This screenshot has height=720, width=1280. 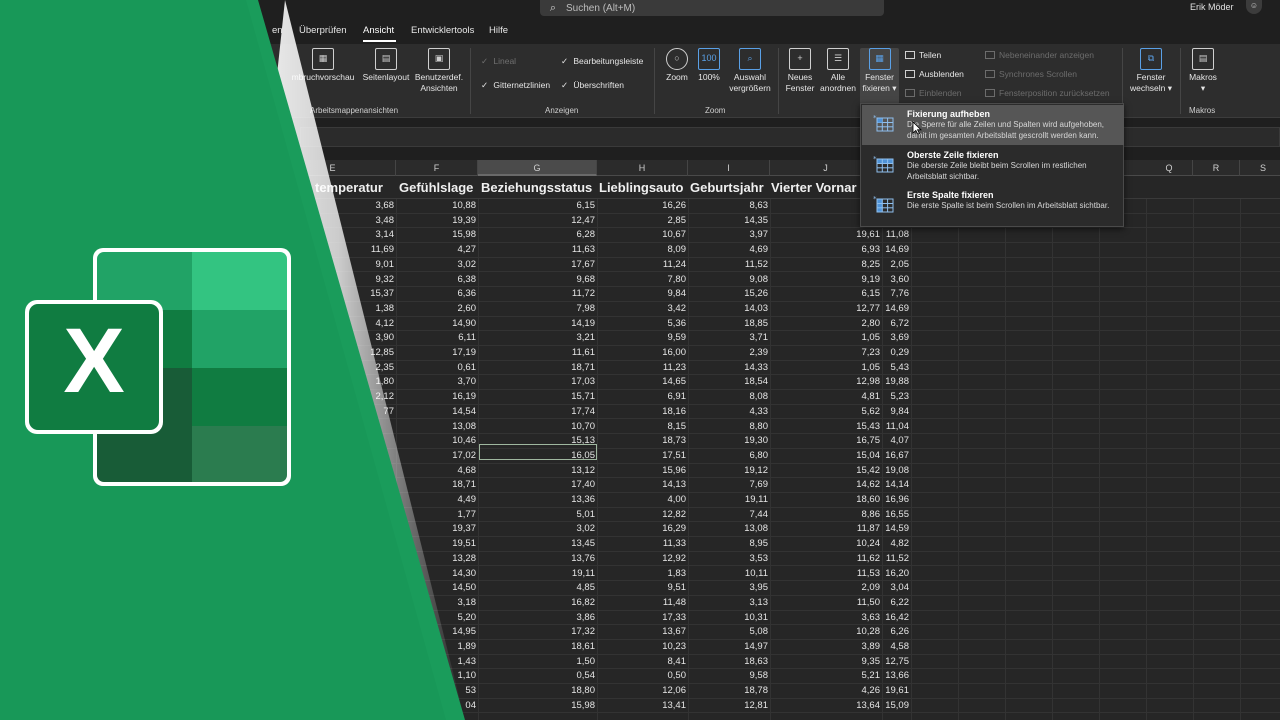 What do you see at coordinates (464, 411) in the screenshot?
I see `table-cell: 14,54` at bounding box center [464, 411].